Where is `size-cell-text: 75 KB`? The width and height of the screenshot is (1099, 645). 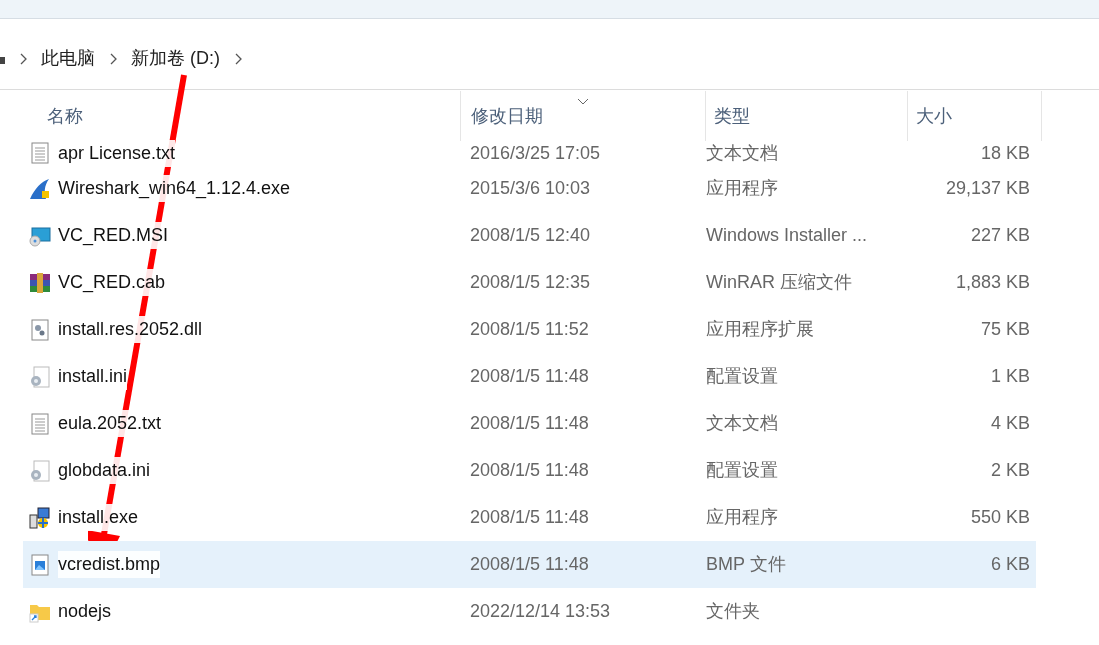
size-cell-text: 75 KB is located at coordinates (1004, 329).